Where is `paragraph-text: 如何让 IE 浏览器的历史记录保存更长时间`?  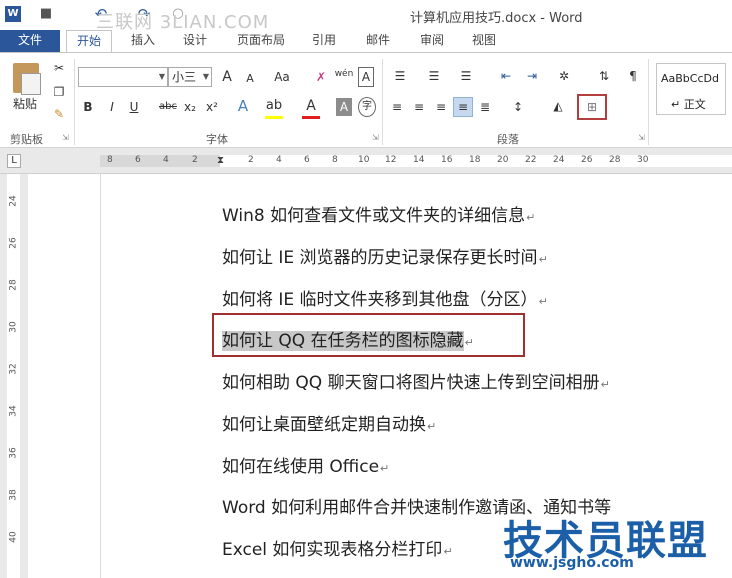
paragraph-text: 如何让 IE 浏览器的历史记录保存更长时间 is located at coordinates (380, 258).